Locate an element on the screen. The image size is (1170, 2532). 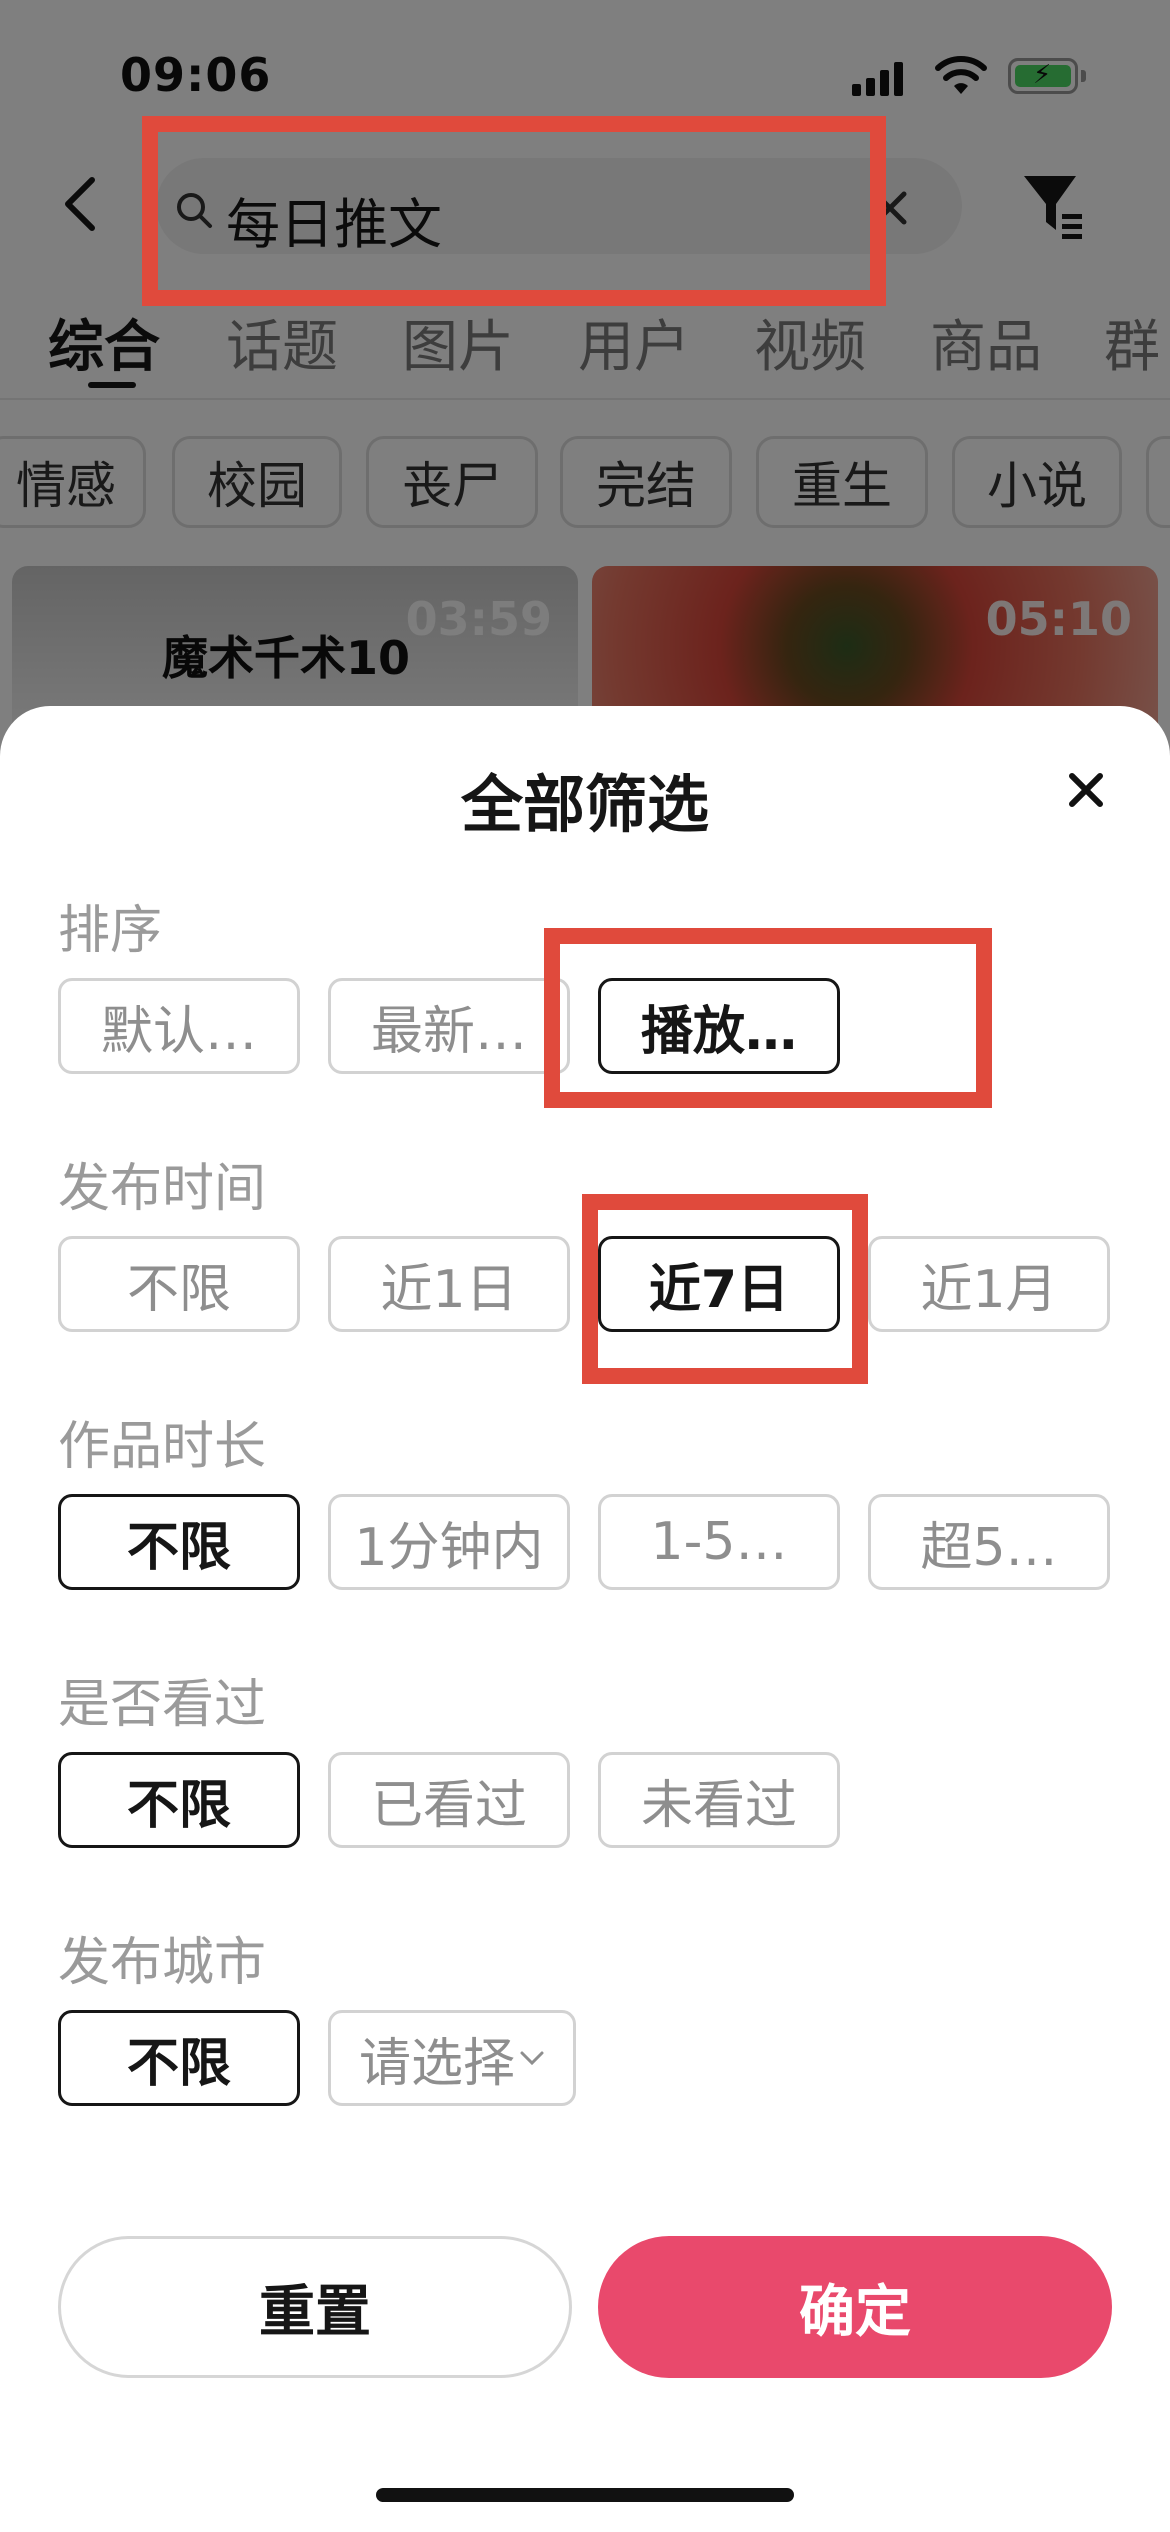
city-select-label: 请选择 is located at coordinates (436, 2063).